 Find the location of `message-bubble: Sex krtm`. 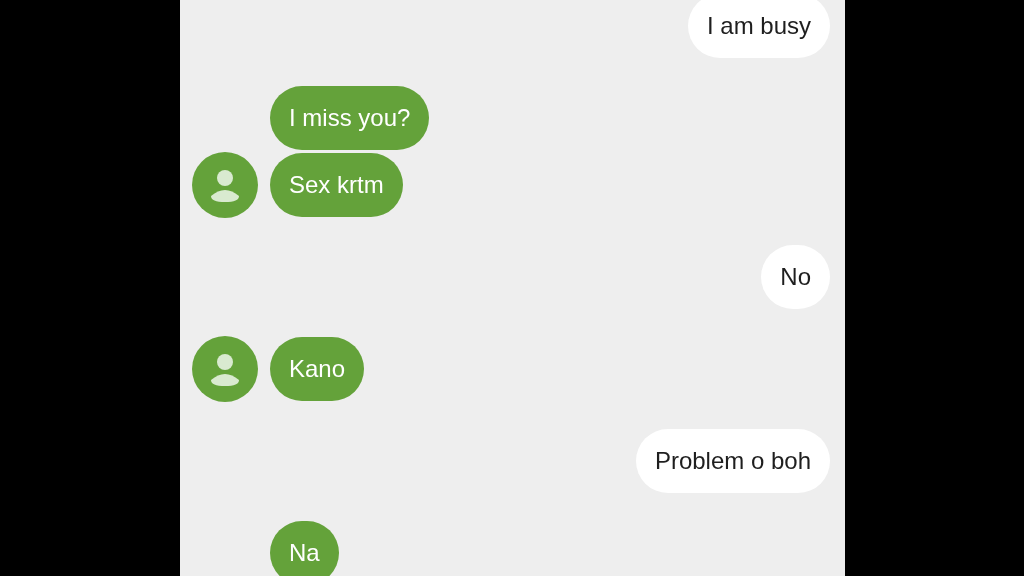

message-bubble: Sex krtm is located at coordinates (336, 185).